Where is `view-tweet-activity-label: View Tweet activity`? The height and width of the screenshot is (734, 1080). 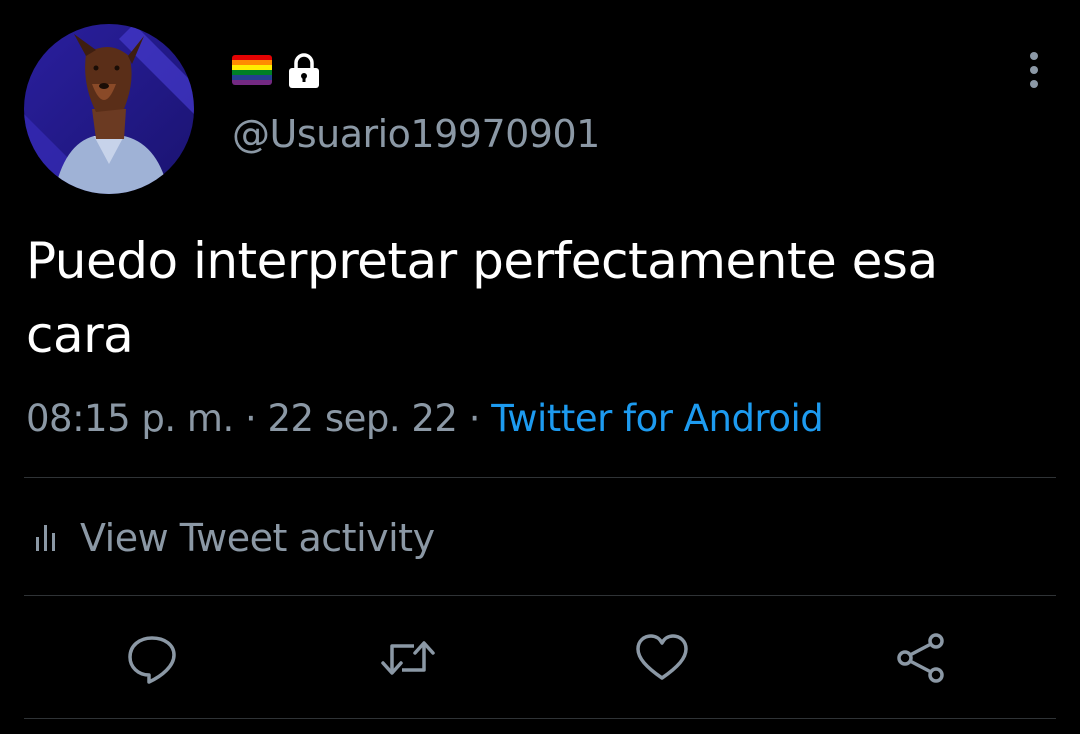
view-tweet-activity-label: View Tweet activity is located at coordinates (257, 538).